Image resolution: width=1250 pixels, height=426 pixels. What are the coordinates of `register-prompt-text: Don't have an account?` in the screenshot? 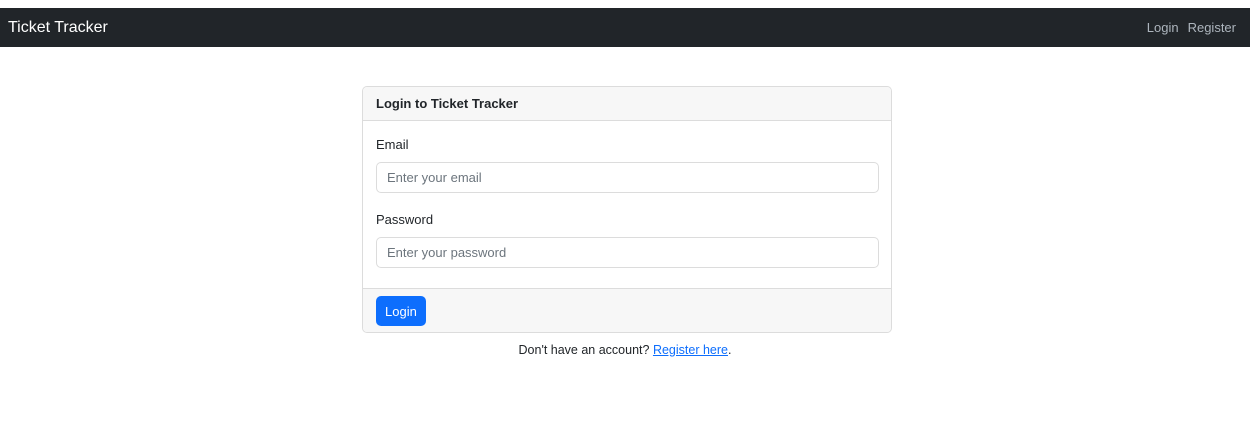 It's located at (584, 350).